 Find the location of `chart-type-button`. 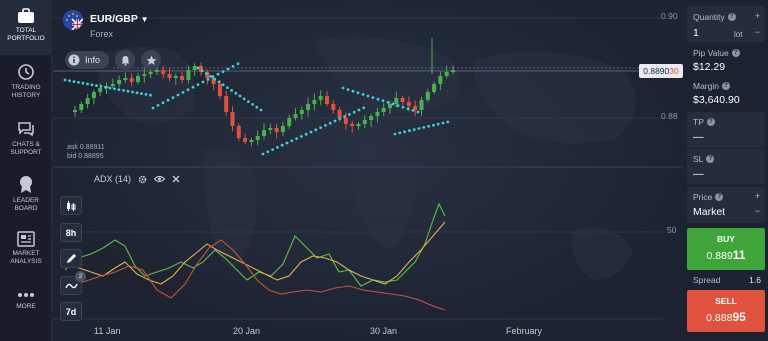

chart-type-button is located at coordinates (71, 205).